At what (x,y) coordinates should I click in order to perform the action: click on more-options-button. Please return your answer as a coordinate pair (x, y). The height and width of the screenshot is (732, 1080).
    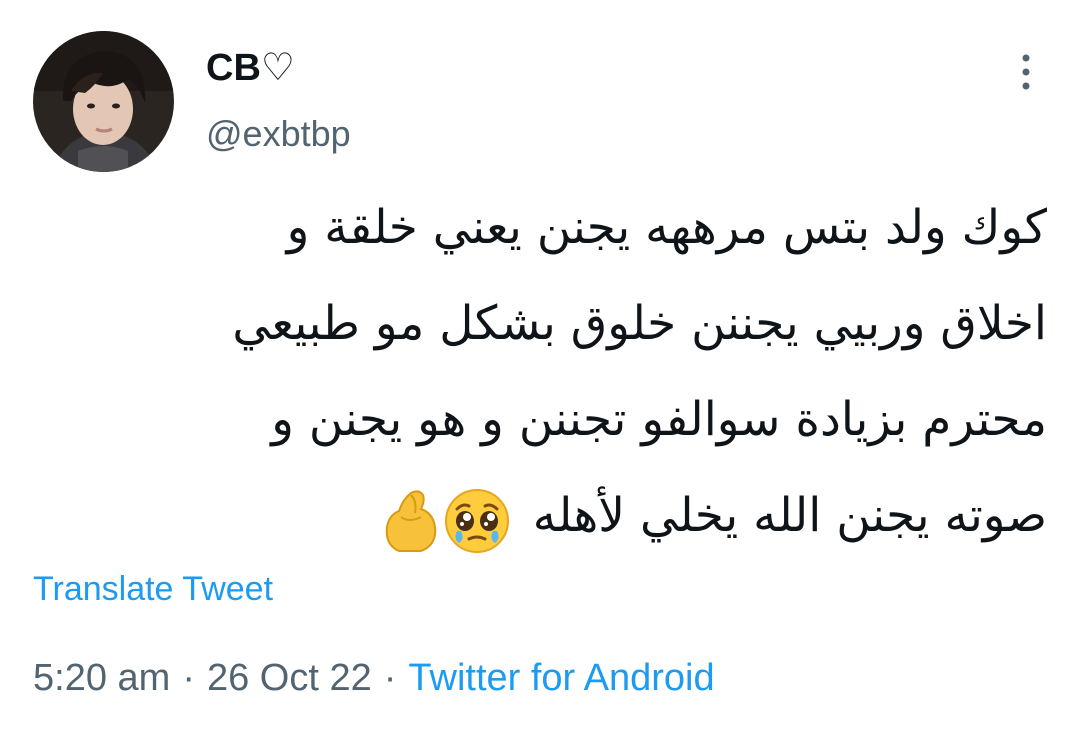
    Looking at the image, I should click on (1026, 72).